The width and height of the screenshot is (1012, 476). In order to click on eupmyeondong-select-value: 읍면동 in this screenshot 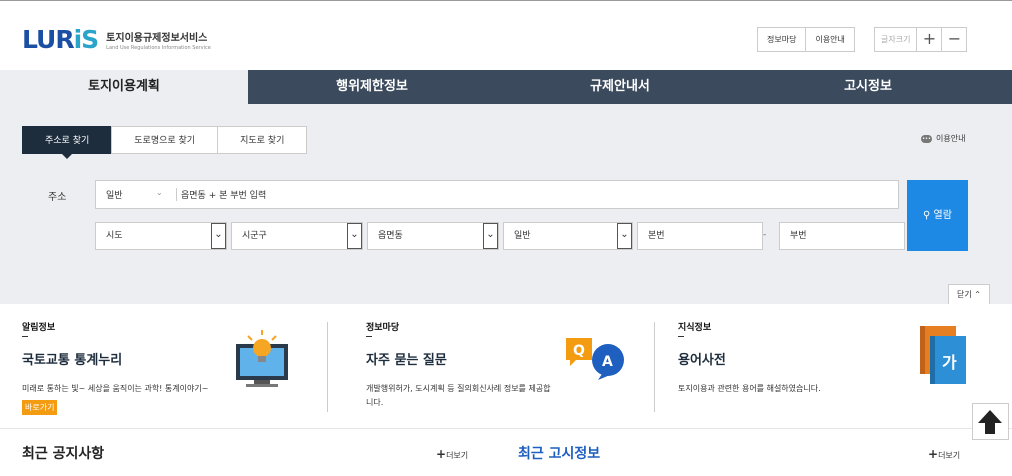, I will do `click(390, 236)`.